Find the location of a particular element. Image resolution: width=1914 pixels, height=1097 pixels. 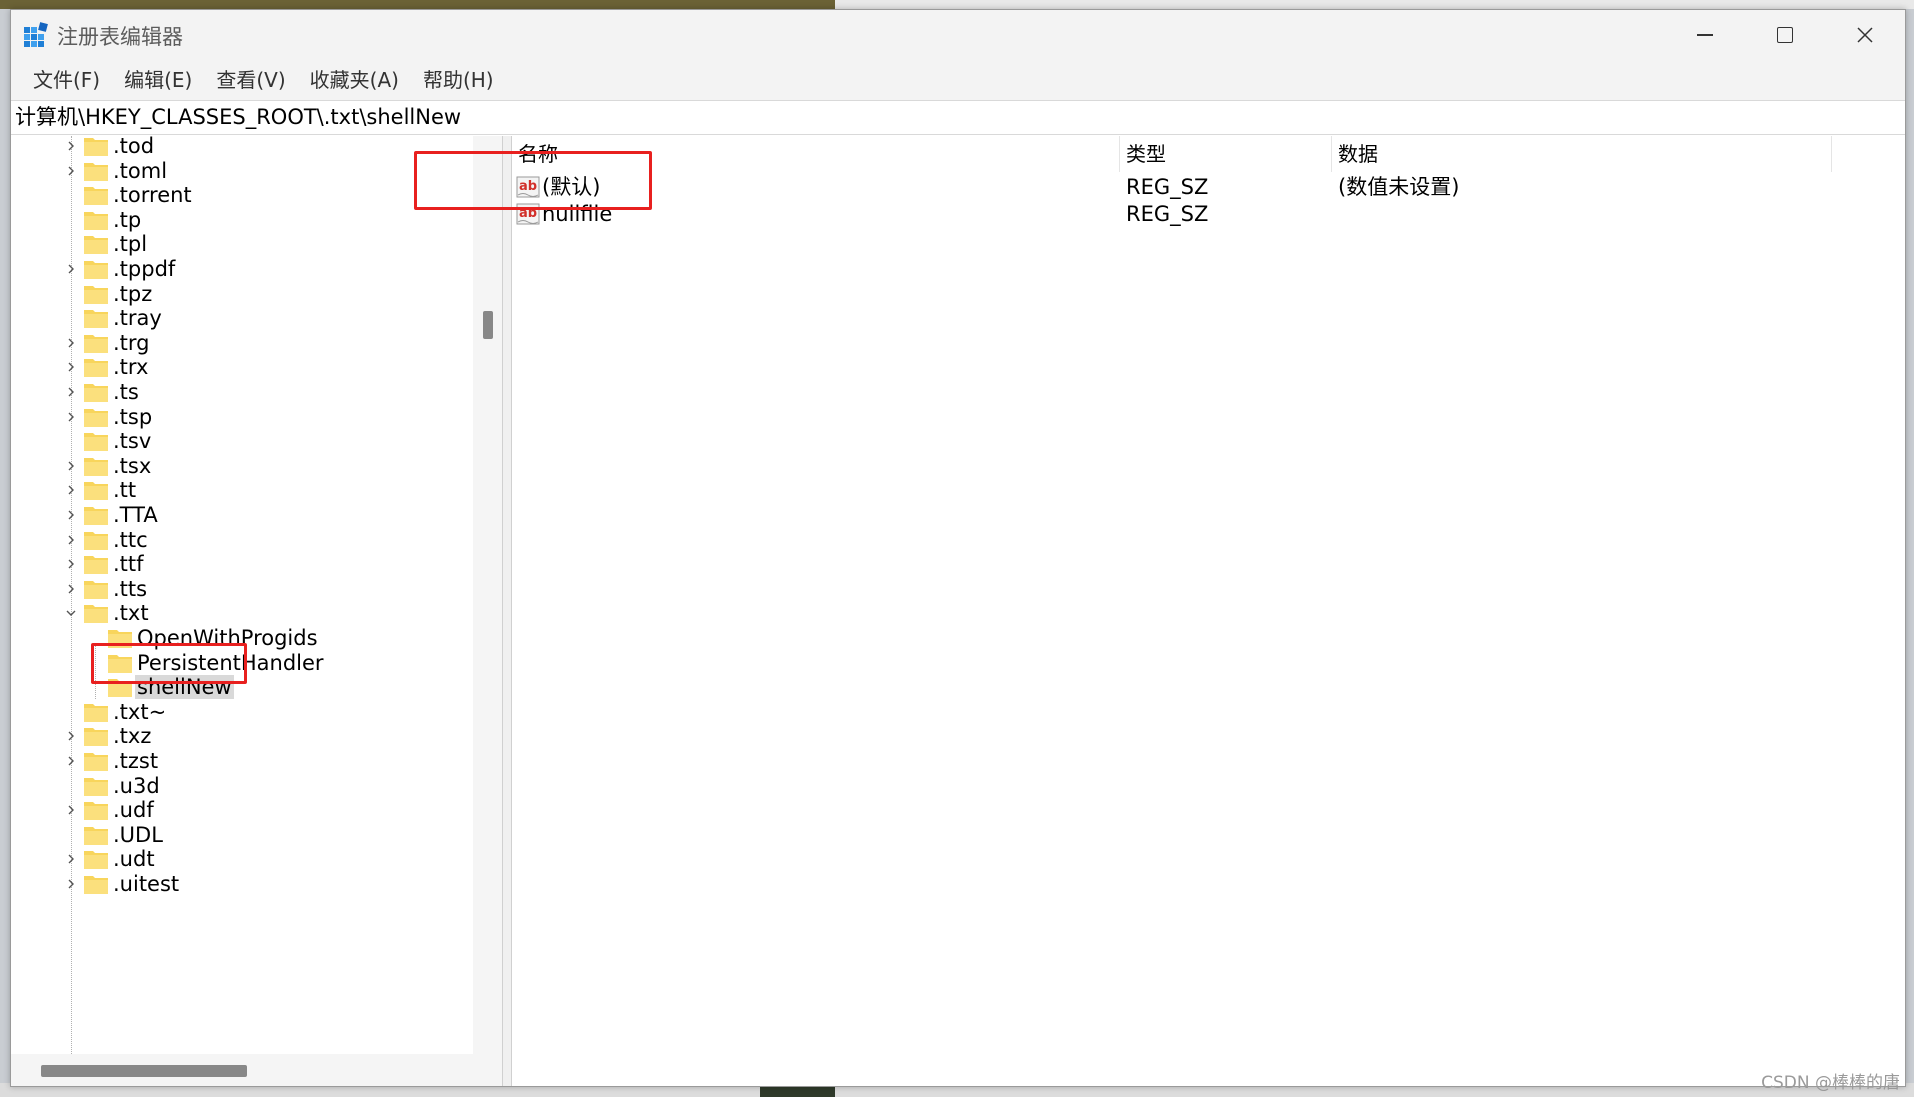

pane-splitter is located at coordinates (507, 611).